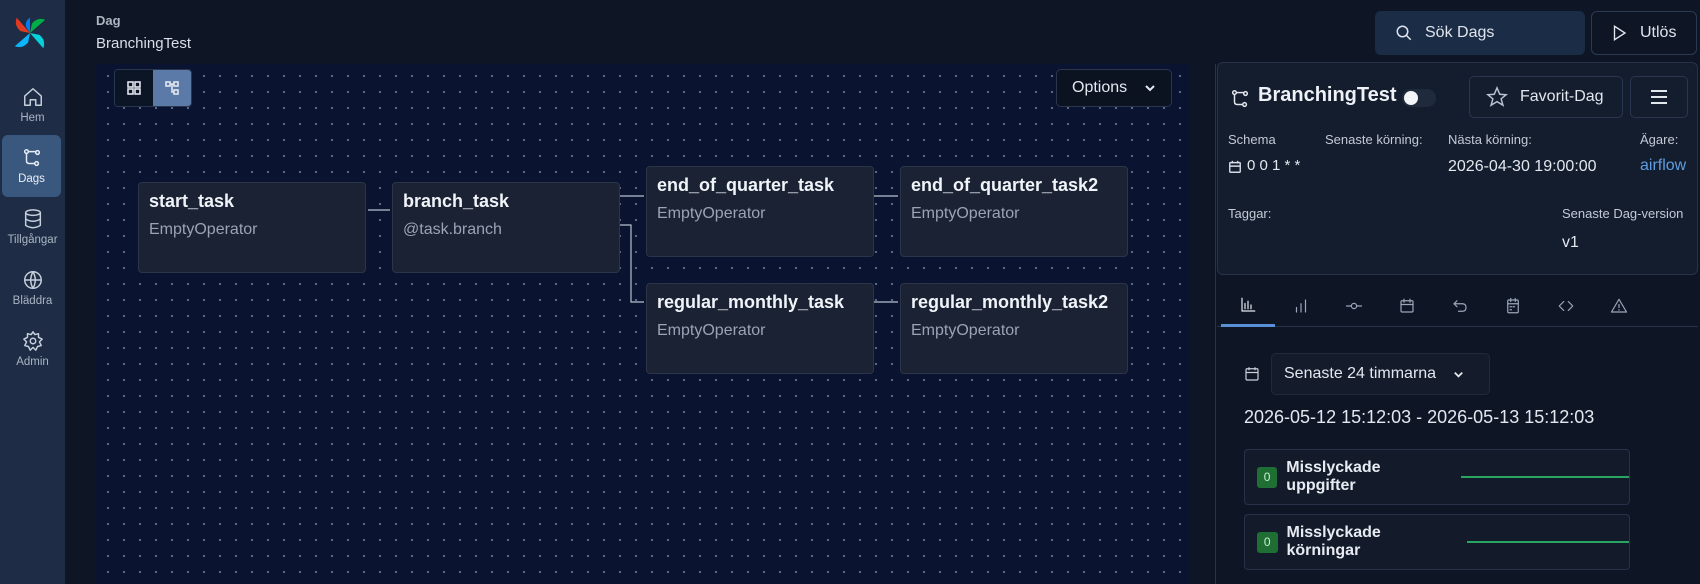  Describe the element at coordinates (1333, 476) in the screenshot. I see `stat-label: Misslyckade uppgifter` at that location.